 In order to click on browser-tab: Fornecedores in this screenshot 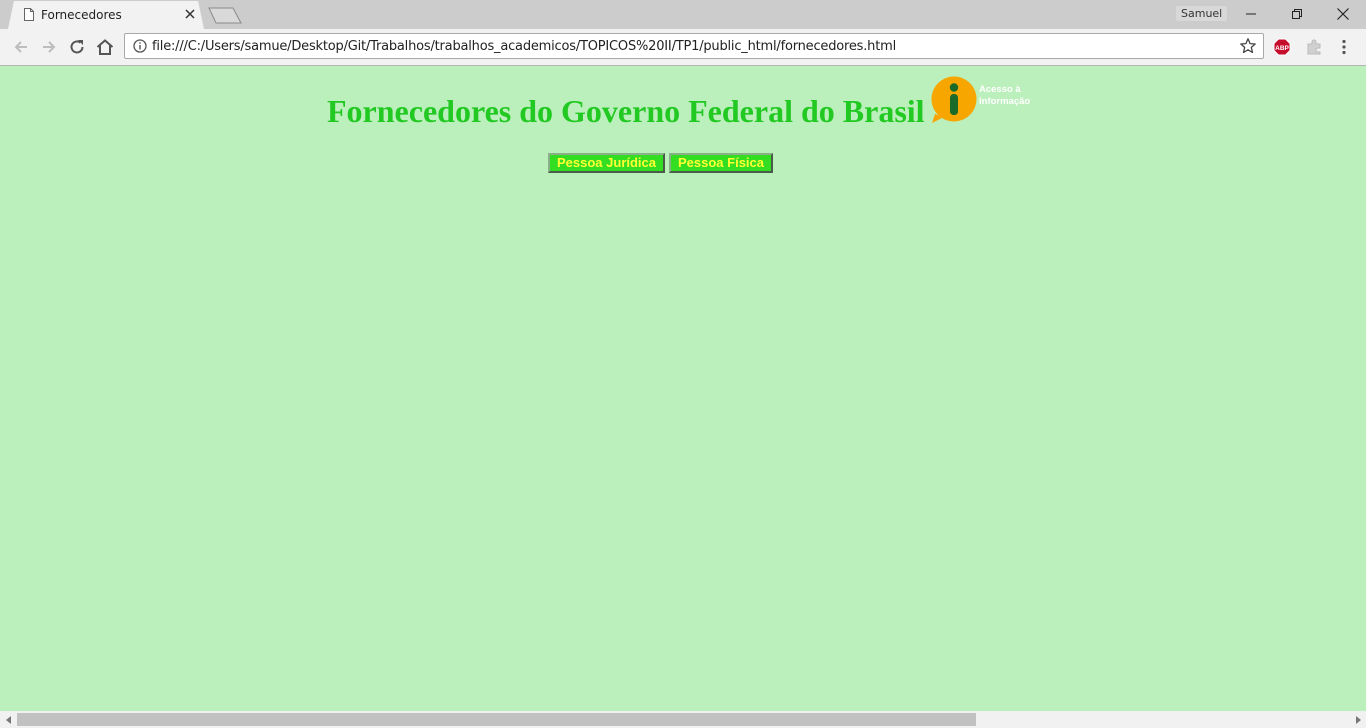, I will do `click(106, 15)`.